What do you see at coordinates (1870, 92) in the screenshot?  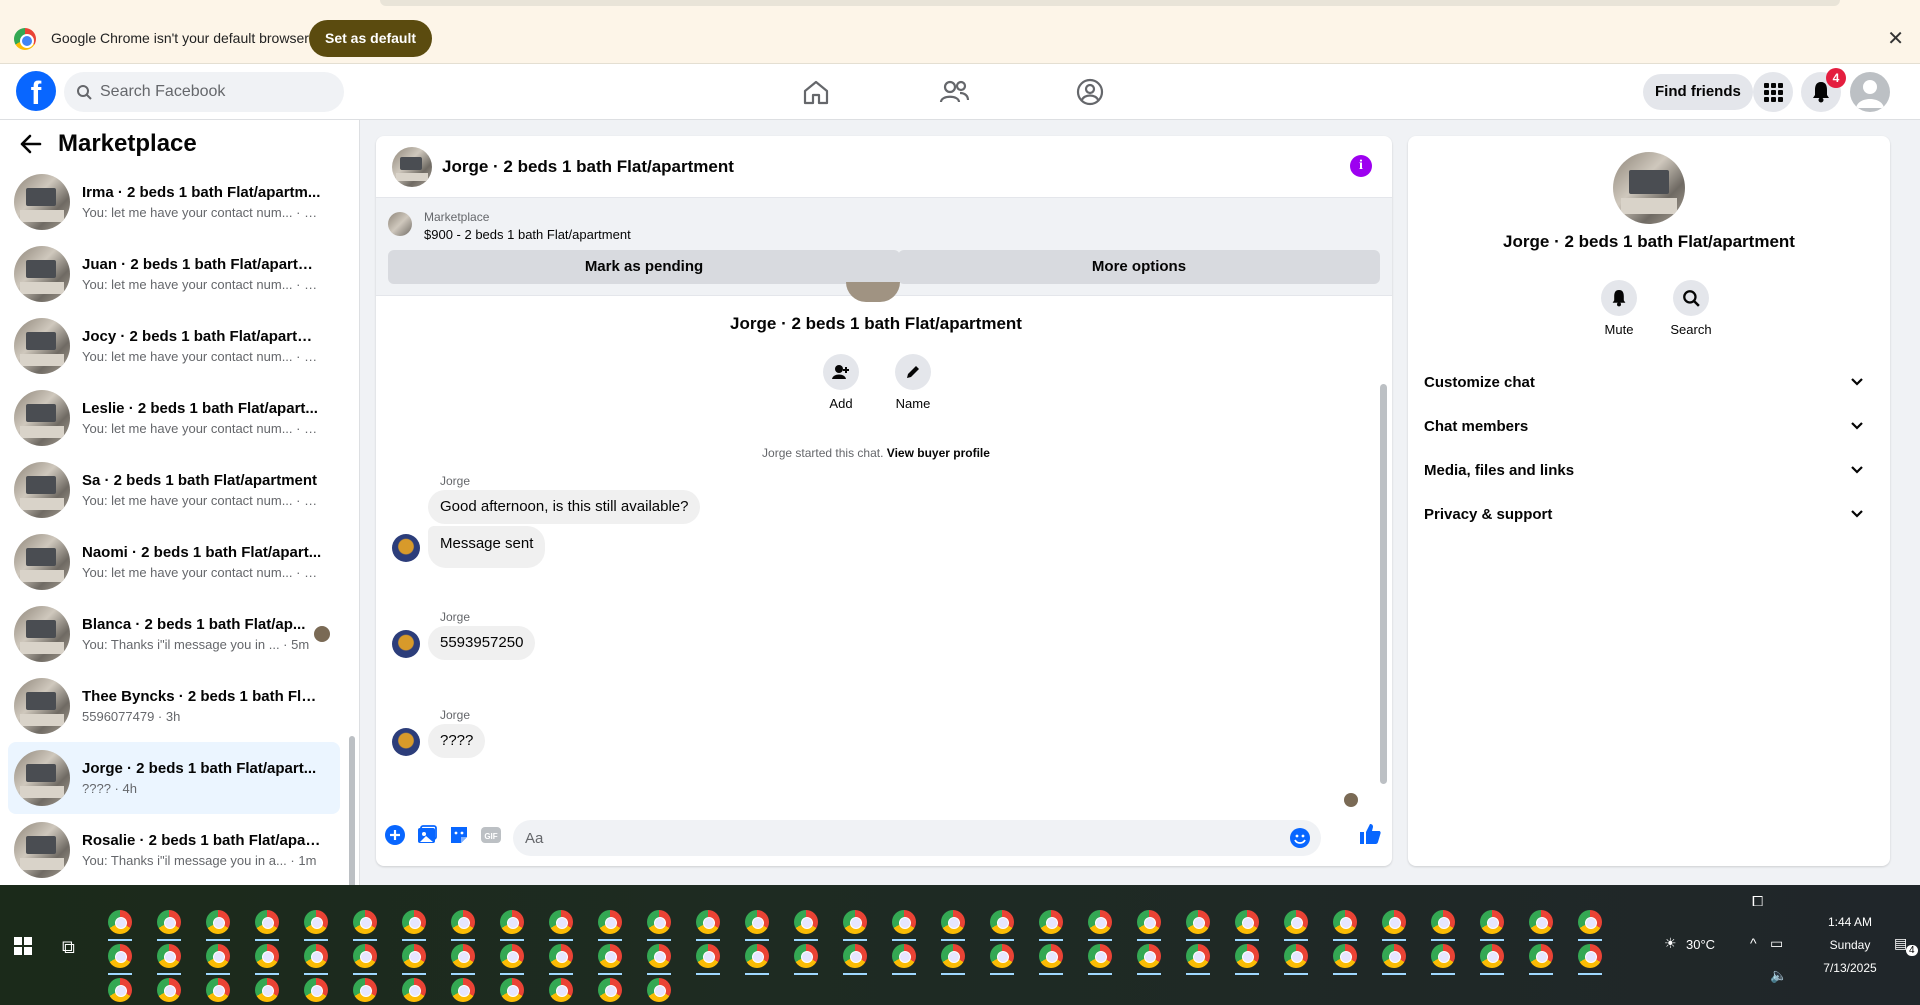 I see `profile-avatar` at bounding box center [1870, 92].